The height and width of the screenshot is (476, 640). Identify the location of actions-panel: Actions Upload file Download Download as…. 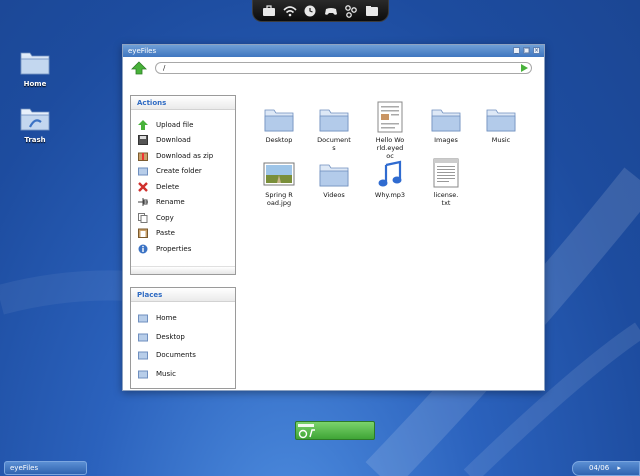
(183, 185).